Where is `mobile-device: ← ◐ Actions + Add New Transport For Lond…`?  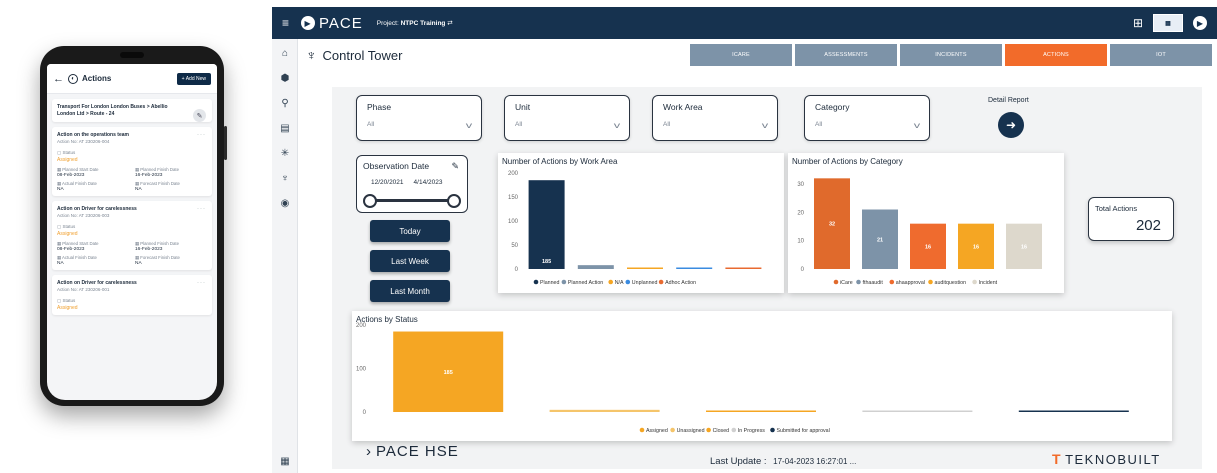 mobile-device: ← ◐ Actions + Add New Transport For Lond… is located at coordinates (133, 226).